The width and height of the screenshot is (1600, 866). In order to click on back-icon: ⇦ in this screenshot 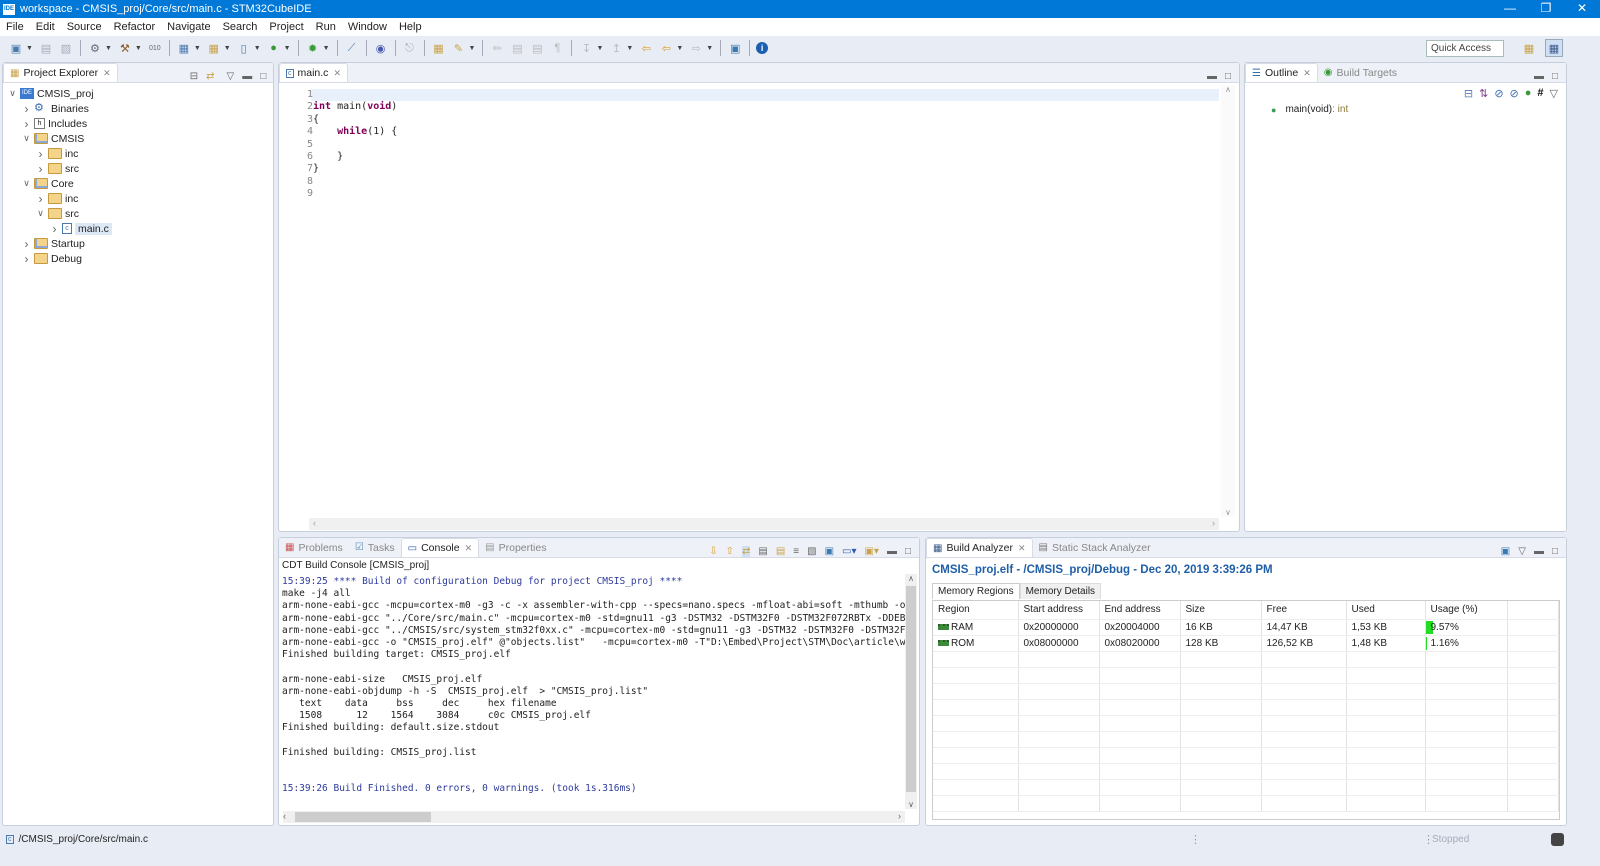, I will do `click(666, 48)`.